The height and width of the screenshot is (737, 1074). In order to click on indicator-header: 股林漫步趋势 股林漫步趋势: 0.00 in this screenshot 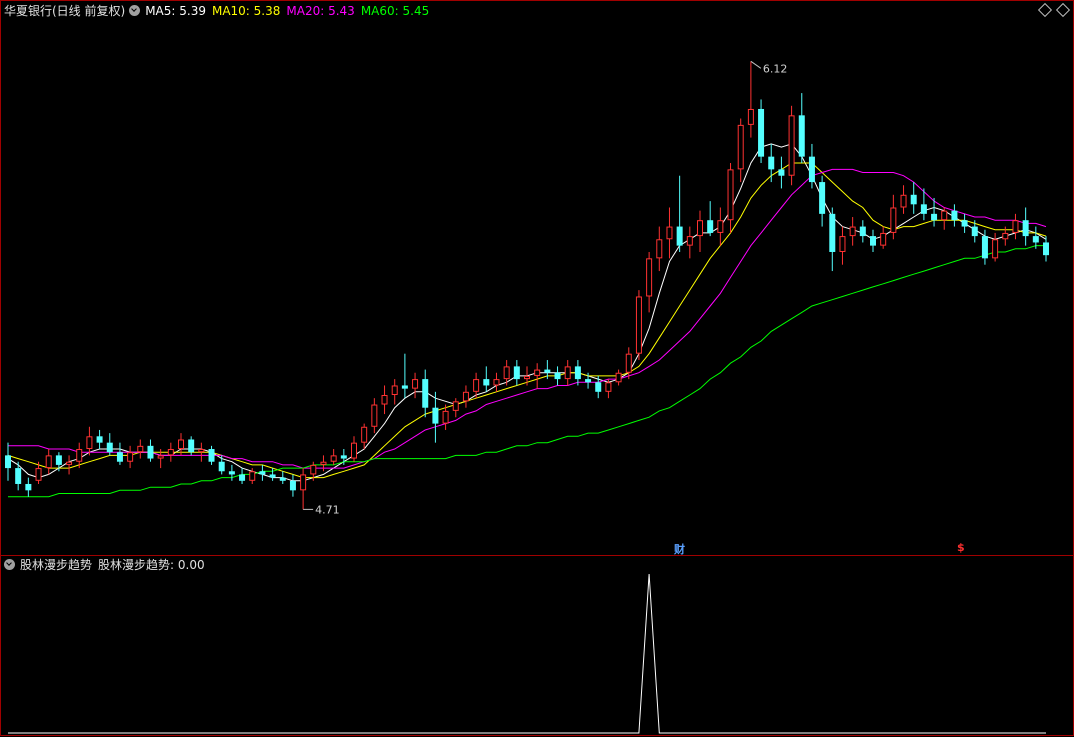, I will do `click(107, 565)`.